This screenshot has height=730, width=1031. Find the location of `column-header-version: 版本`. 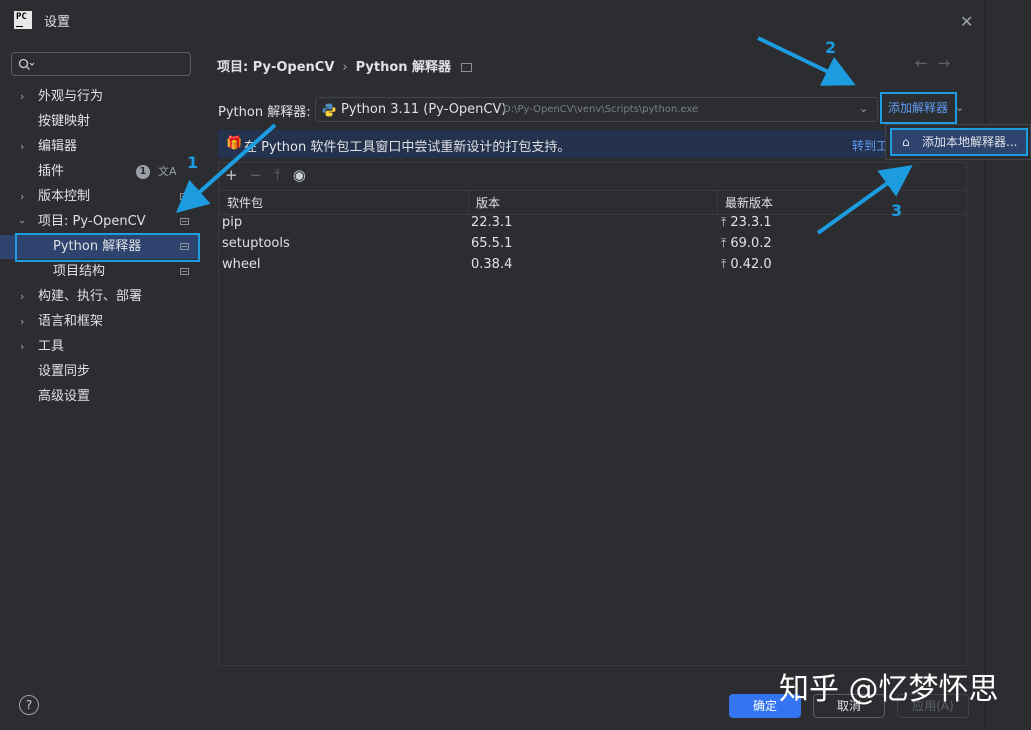

column-header-version: 版本 is located at coordinates (488, 202).